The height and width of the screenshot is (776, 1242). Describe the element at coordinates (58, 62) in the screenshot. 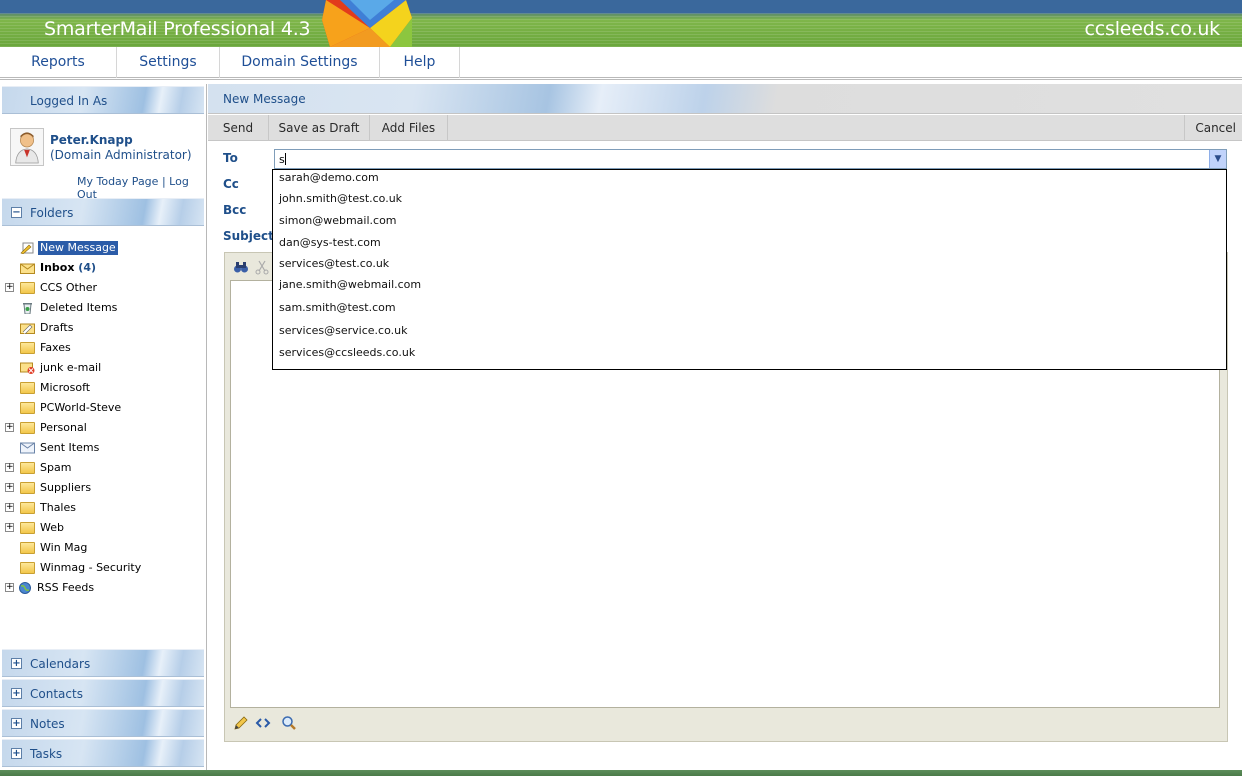

I see `menu-reports: Reports` at that location.